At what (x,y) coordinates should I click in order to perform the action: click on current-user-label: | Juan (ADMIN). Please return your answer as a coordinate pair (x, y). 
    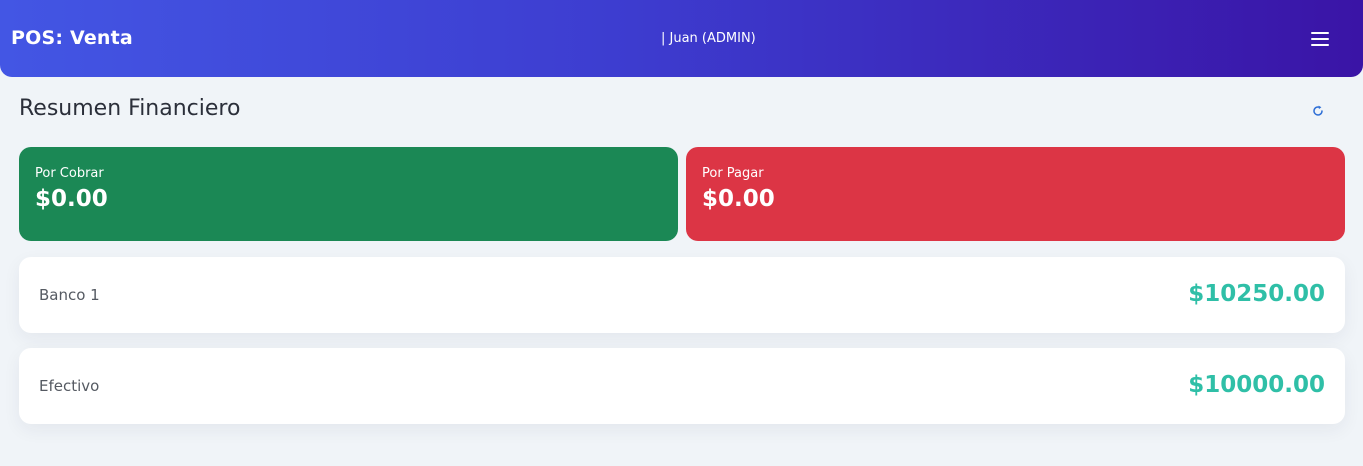
    Looking at the image, I should click on (708, 38).